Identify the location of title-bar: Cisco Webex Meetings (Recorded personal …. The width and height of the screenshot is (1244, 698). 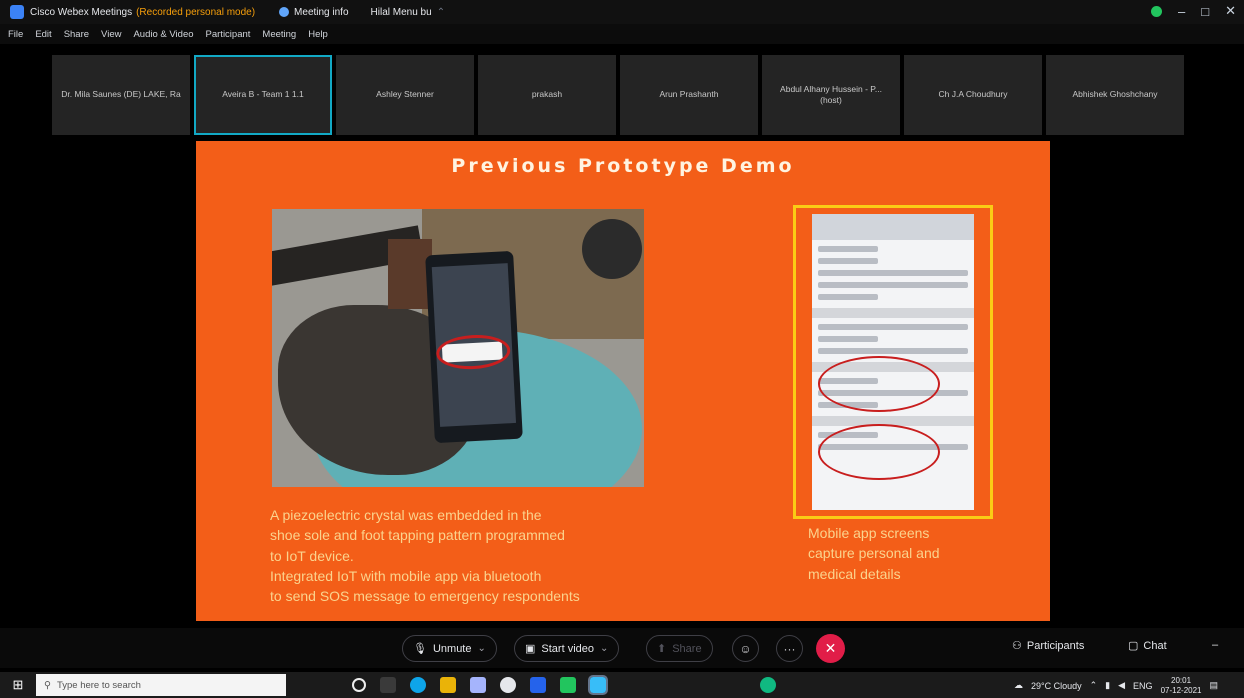
(622, 12).